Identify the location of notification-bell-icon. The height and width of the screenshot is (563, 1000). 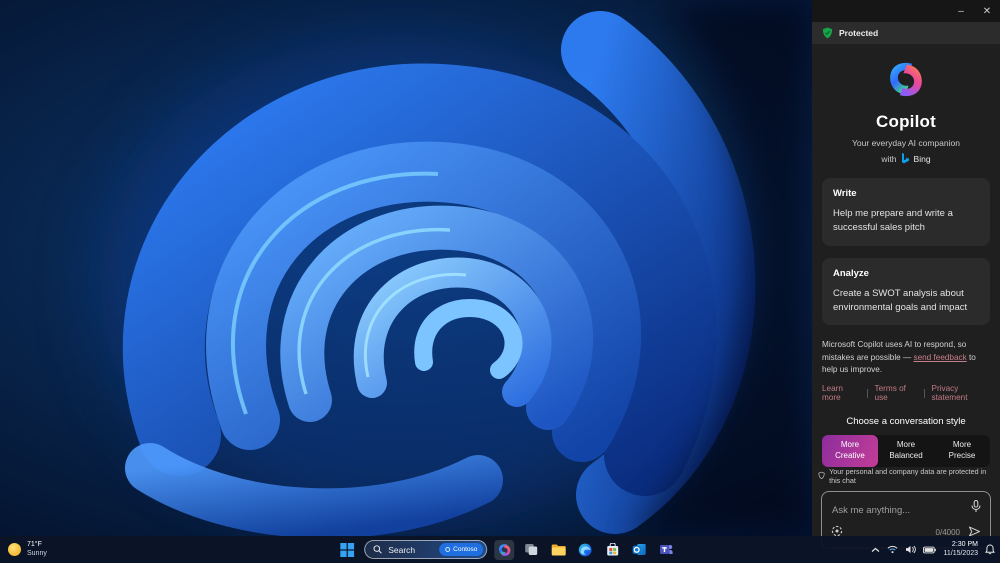
(990, 549).